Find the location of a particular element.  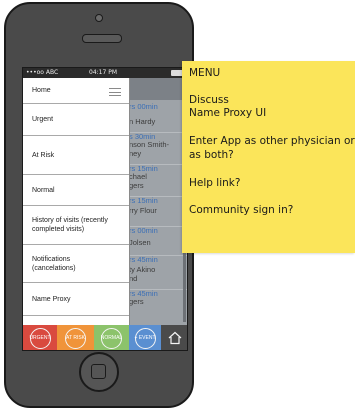

menu-item-label: At Risk is located at coordinates (43, 155).